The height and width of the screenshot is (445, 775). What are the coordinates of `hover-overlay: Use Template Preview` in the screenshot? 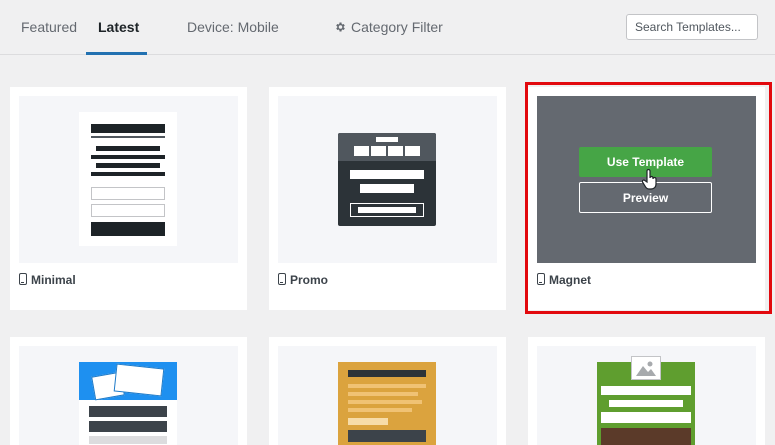 It's located at (646, 179).